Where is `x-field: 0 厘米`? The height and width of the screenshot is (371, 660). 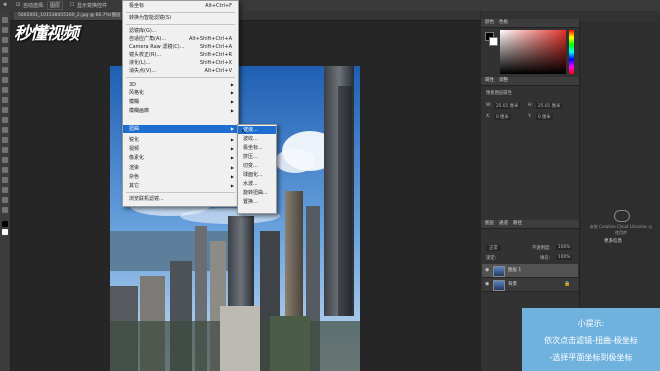
x-field: 0 厘米 is located at coordinates (502, 117).